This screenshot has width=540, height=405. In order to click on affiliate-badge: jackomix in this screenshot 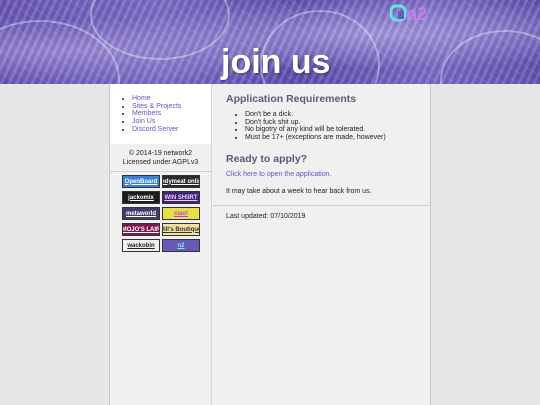, I will do `click(141, 197)`.